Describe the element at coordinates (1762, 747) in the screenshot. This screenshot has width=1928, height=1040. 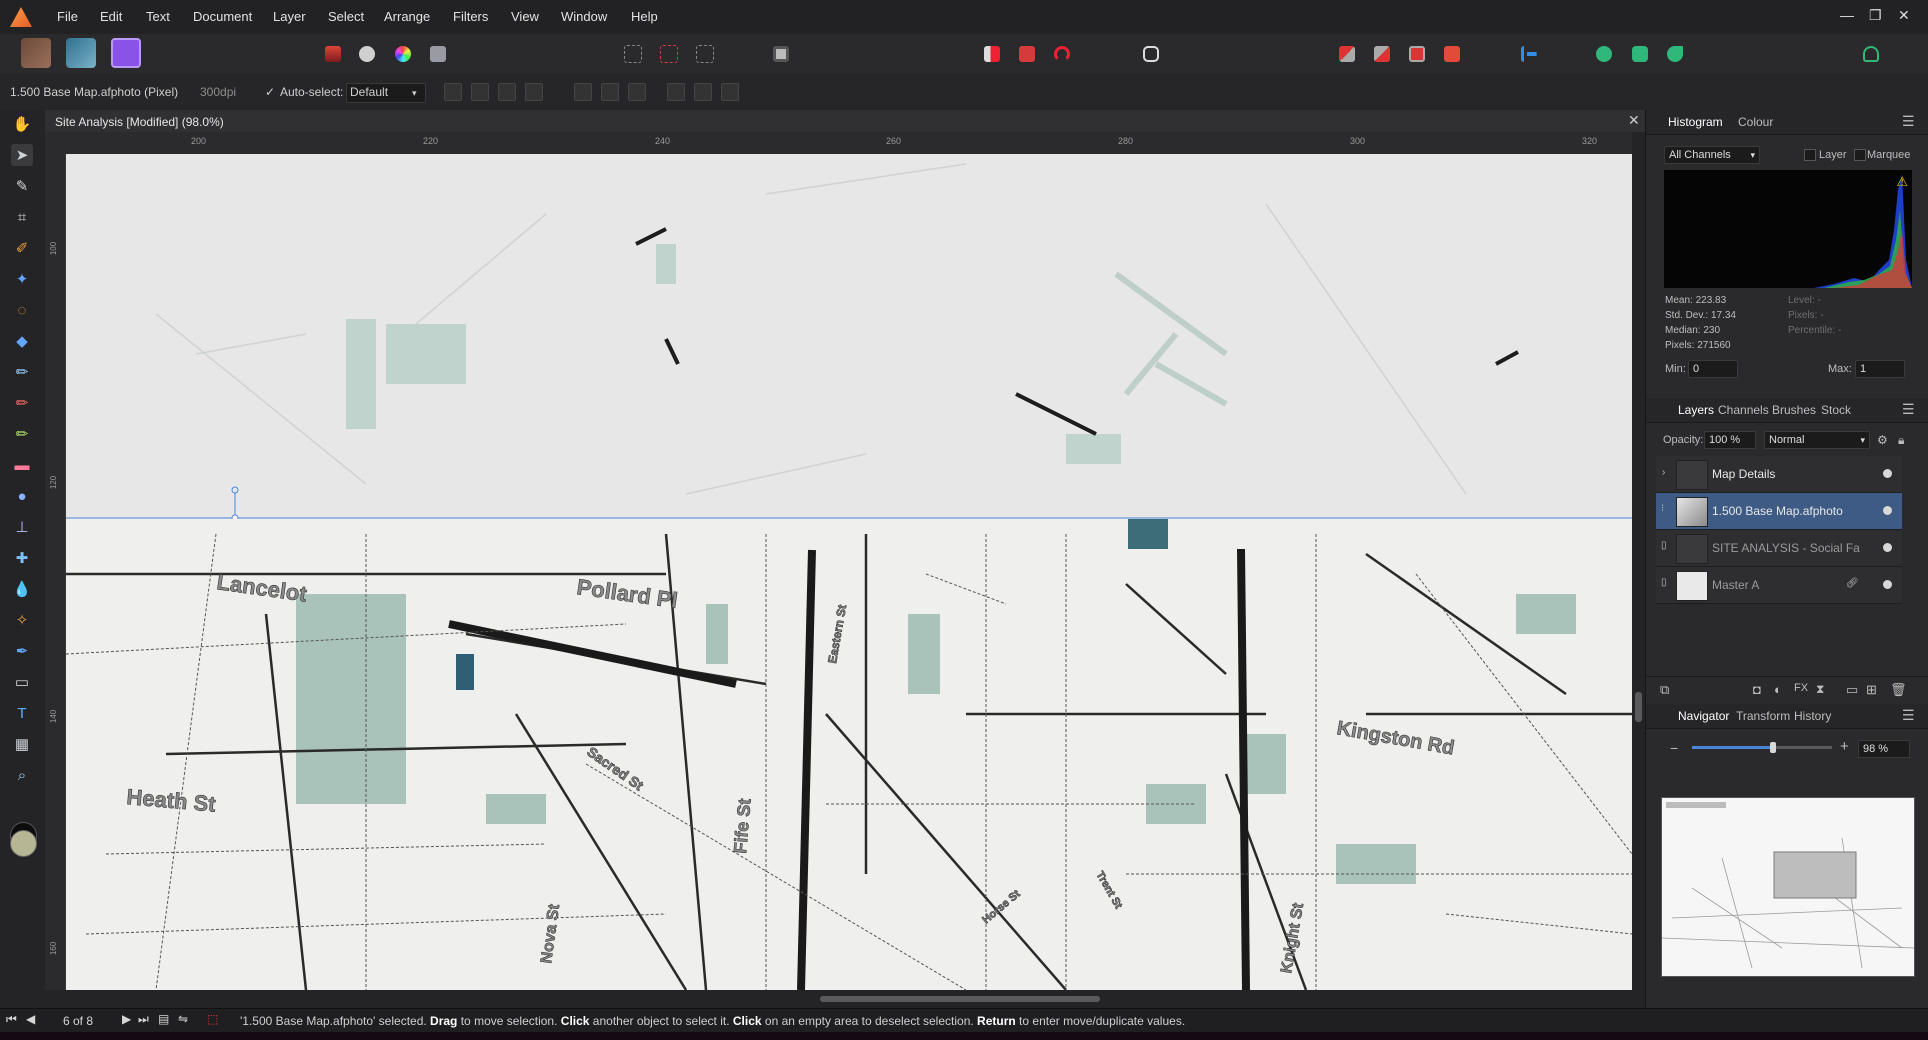
I see `zoom-slider` at that location.